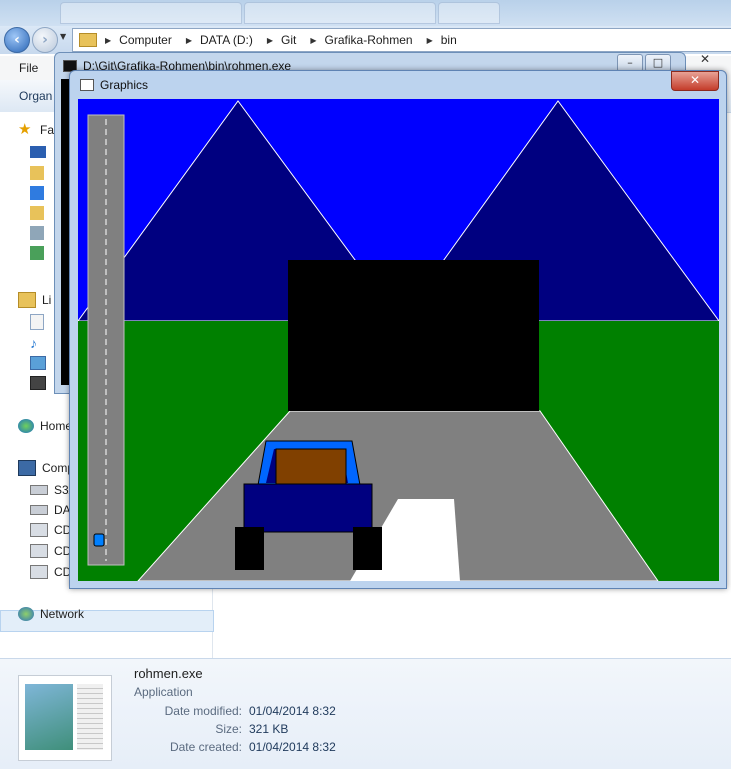  Describe the element at coordinates (46, 468) in the screenshot. I see `nav-item-computer: Comp` at that location.